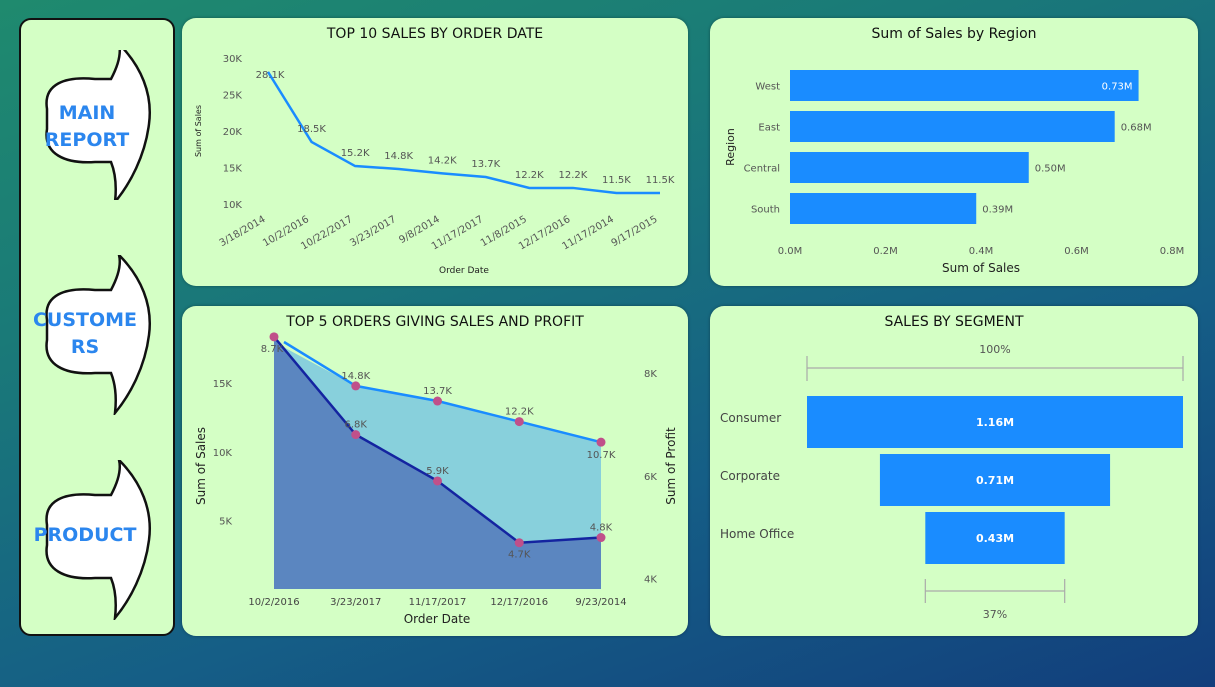 This screenshot has width=1215, height=687. What do you see at coordinates (94, 335) in the screenshot?
I see `customers-button: CUSTOME RS` at bounding box center [94, 335].